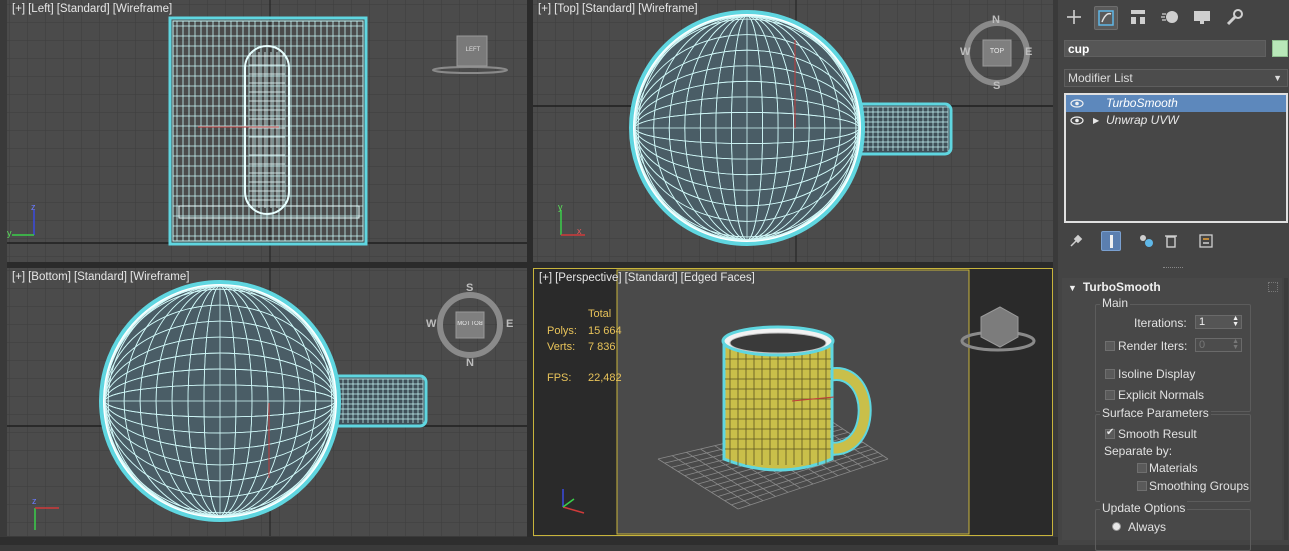 This screenshot has width=1289, height=551. Describe the element at coordinates (1161, 395) in the screenshot. I see `explicit-normals-label: Explicit Normals` at that location.